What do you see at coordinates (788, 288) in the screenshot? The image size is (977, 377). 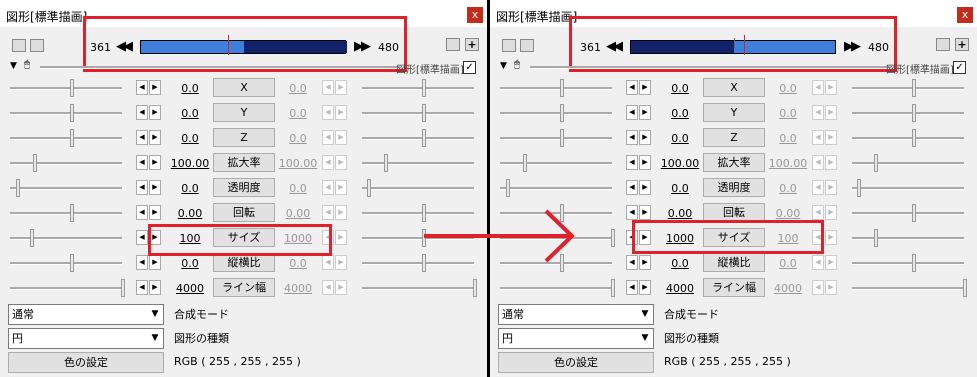 I see `end-value: 4000` at bounding box center [788, 288].